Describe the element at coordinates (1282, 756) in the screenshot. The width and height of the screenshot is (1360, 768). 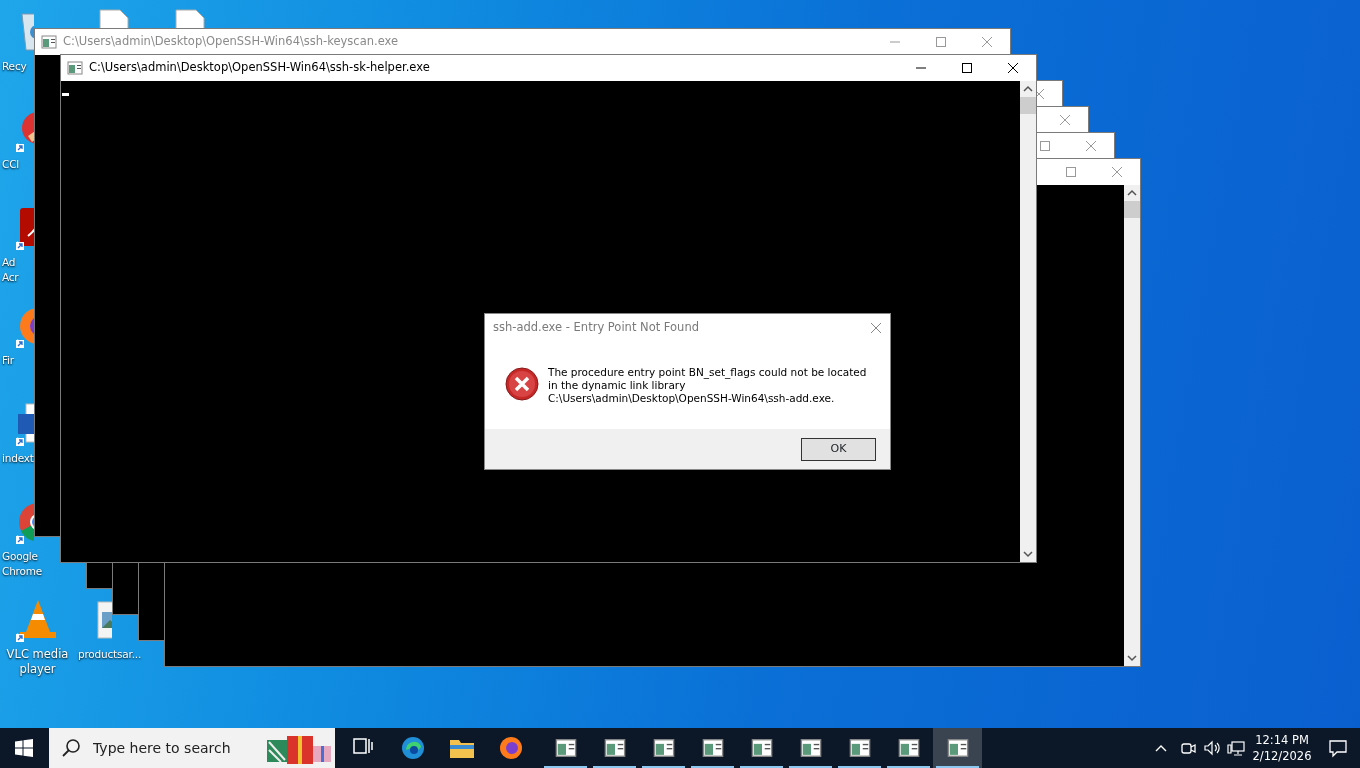
I see `clock-date: 2/12/2026` at that location.